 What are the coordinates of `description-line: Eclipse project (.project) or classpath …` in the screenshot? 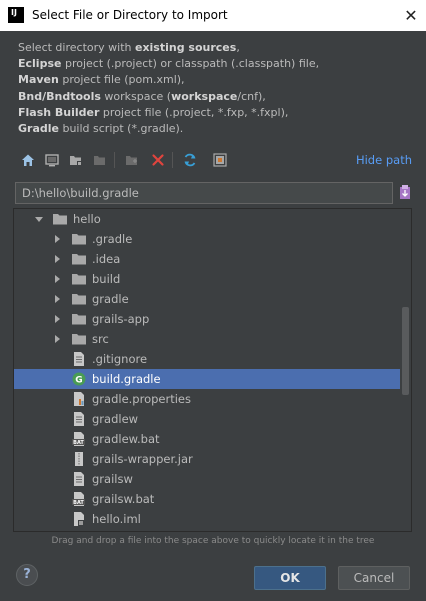 It's located at (169, 64).